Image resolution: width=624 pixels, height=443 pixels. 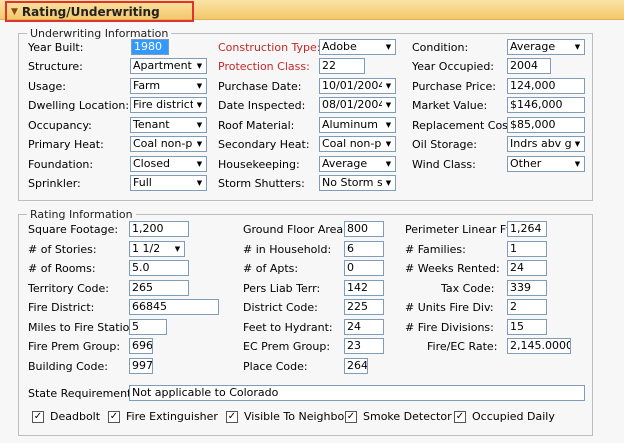 I want to click on purchase-price-input: 124,000, so click(x=546, y=86).